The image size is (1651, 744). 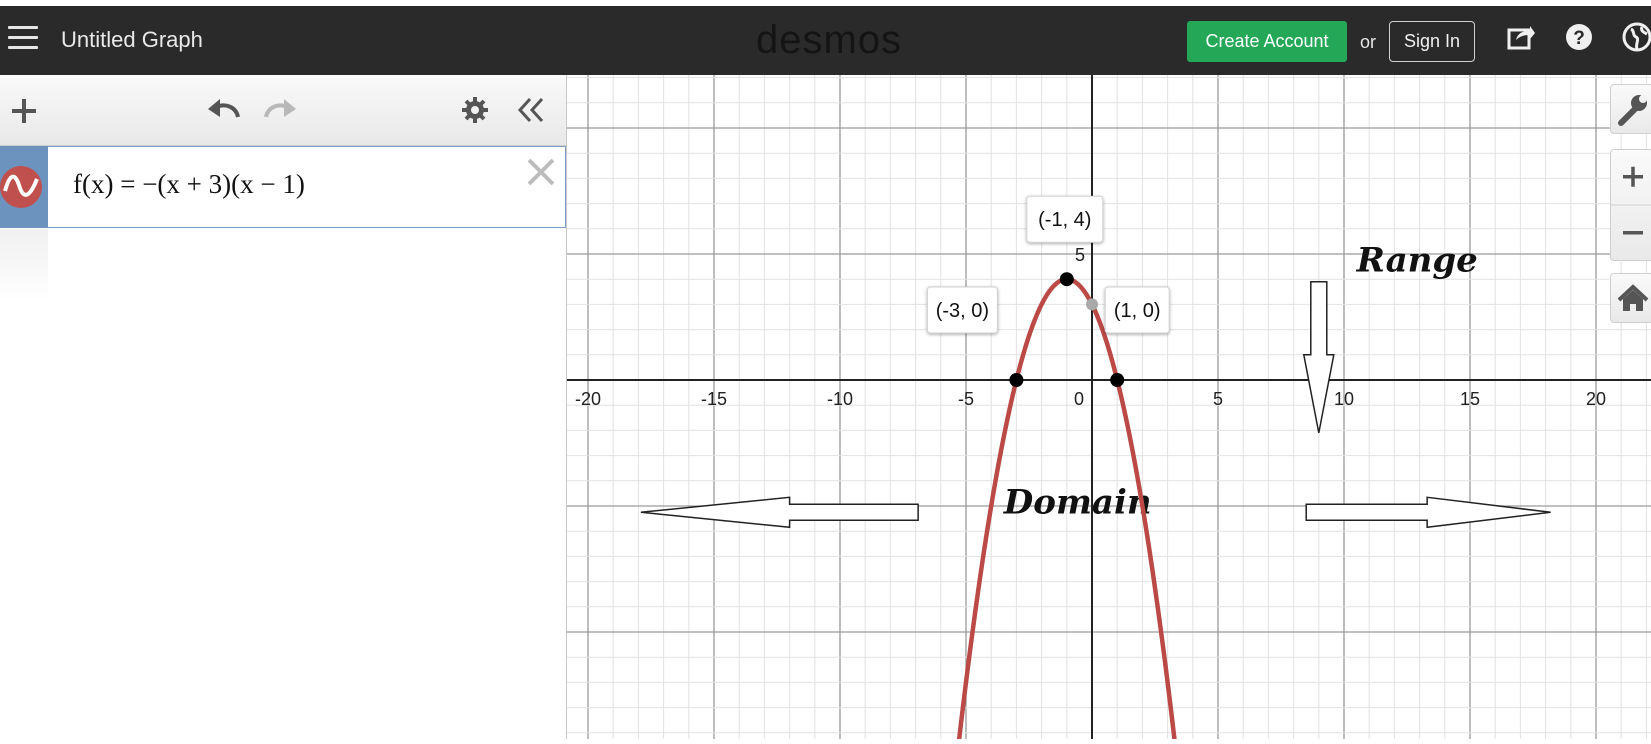 What do you see at coordinates (714, 399) in the screenshot?
I see `x-tick-label: -15` at bounding box center [714, 399].